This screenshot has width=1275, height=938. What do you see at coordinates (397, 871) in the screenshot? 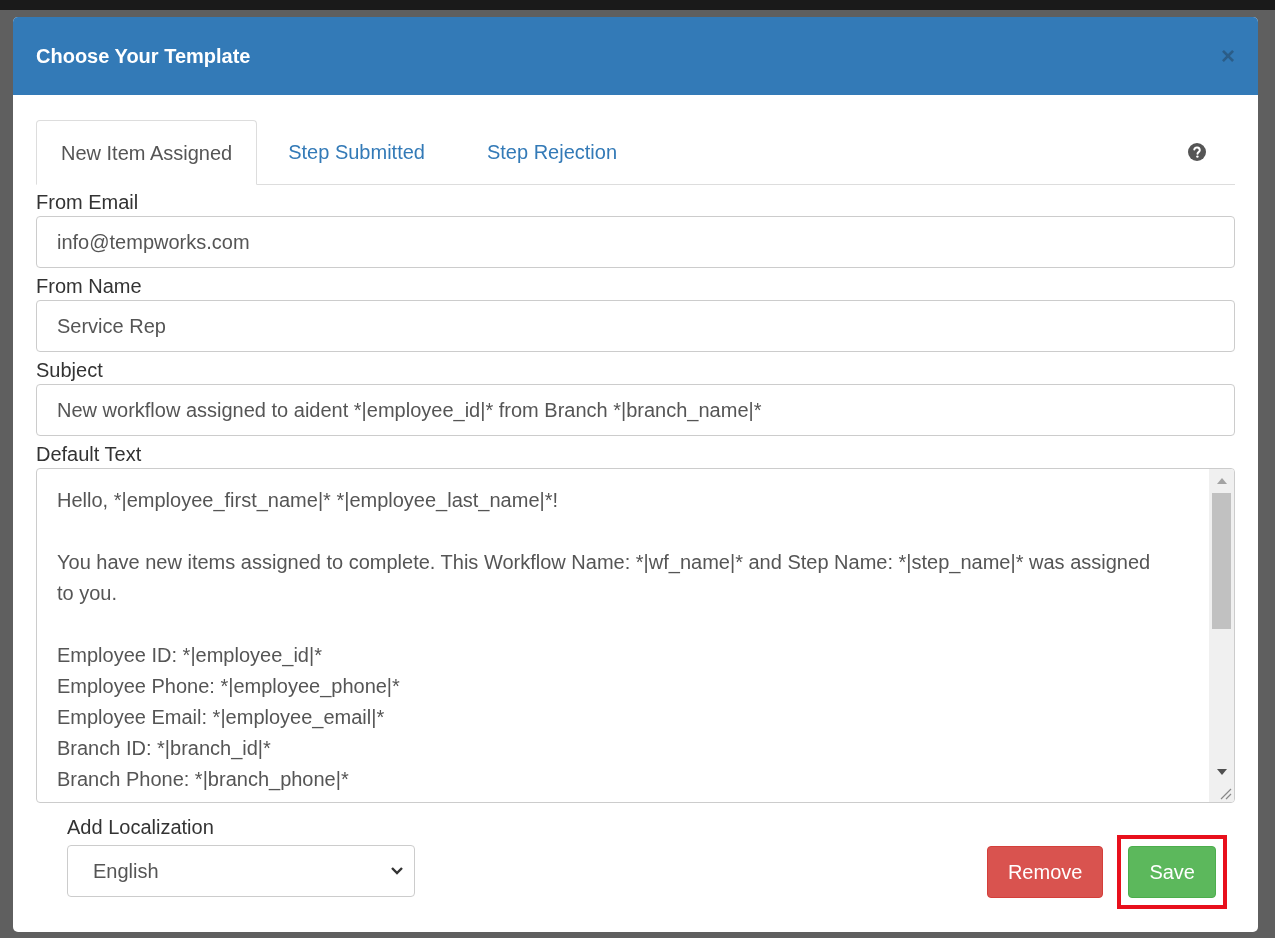
I see `chevron-down-icon` at bounding box center [397, 871].